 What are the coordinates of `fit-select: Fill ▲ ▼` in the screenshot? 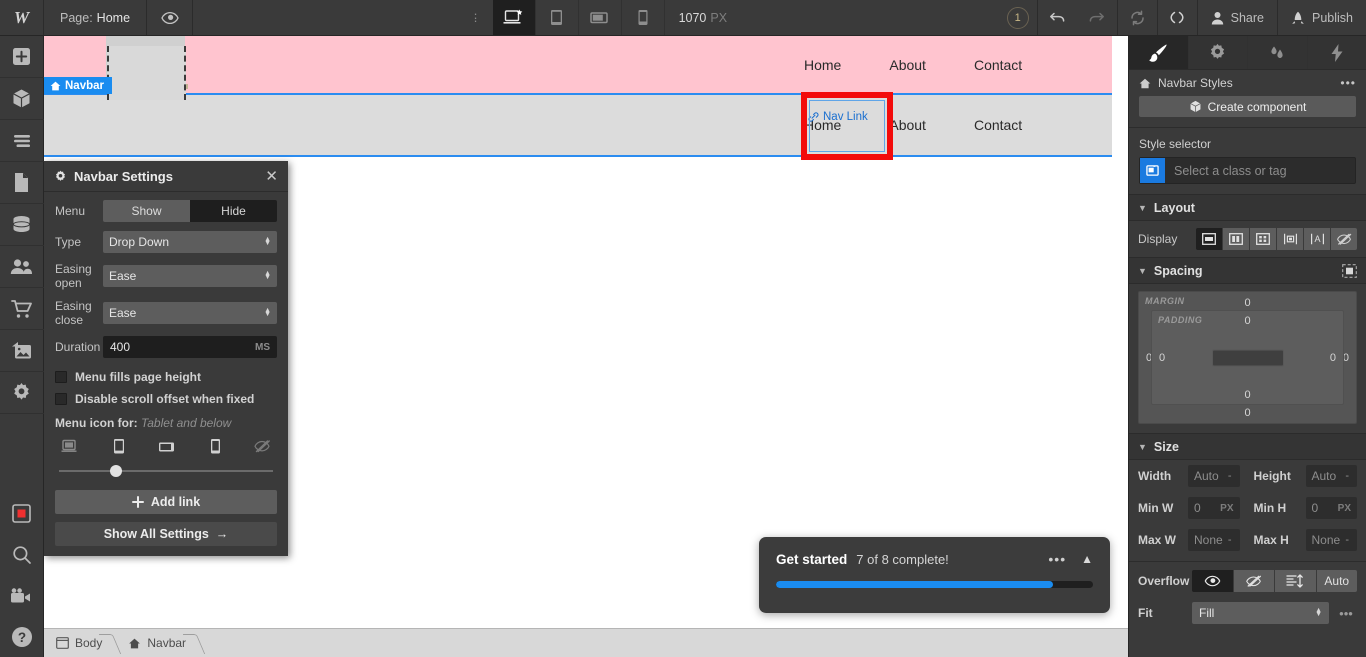 It's located at (1260, 613).